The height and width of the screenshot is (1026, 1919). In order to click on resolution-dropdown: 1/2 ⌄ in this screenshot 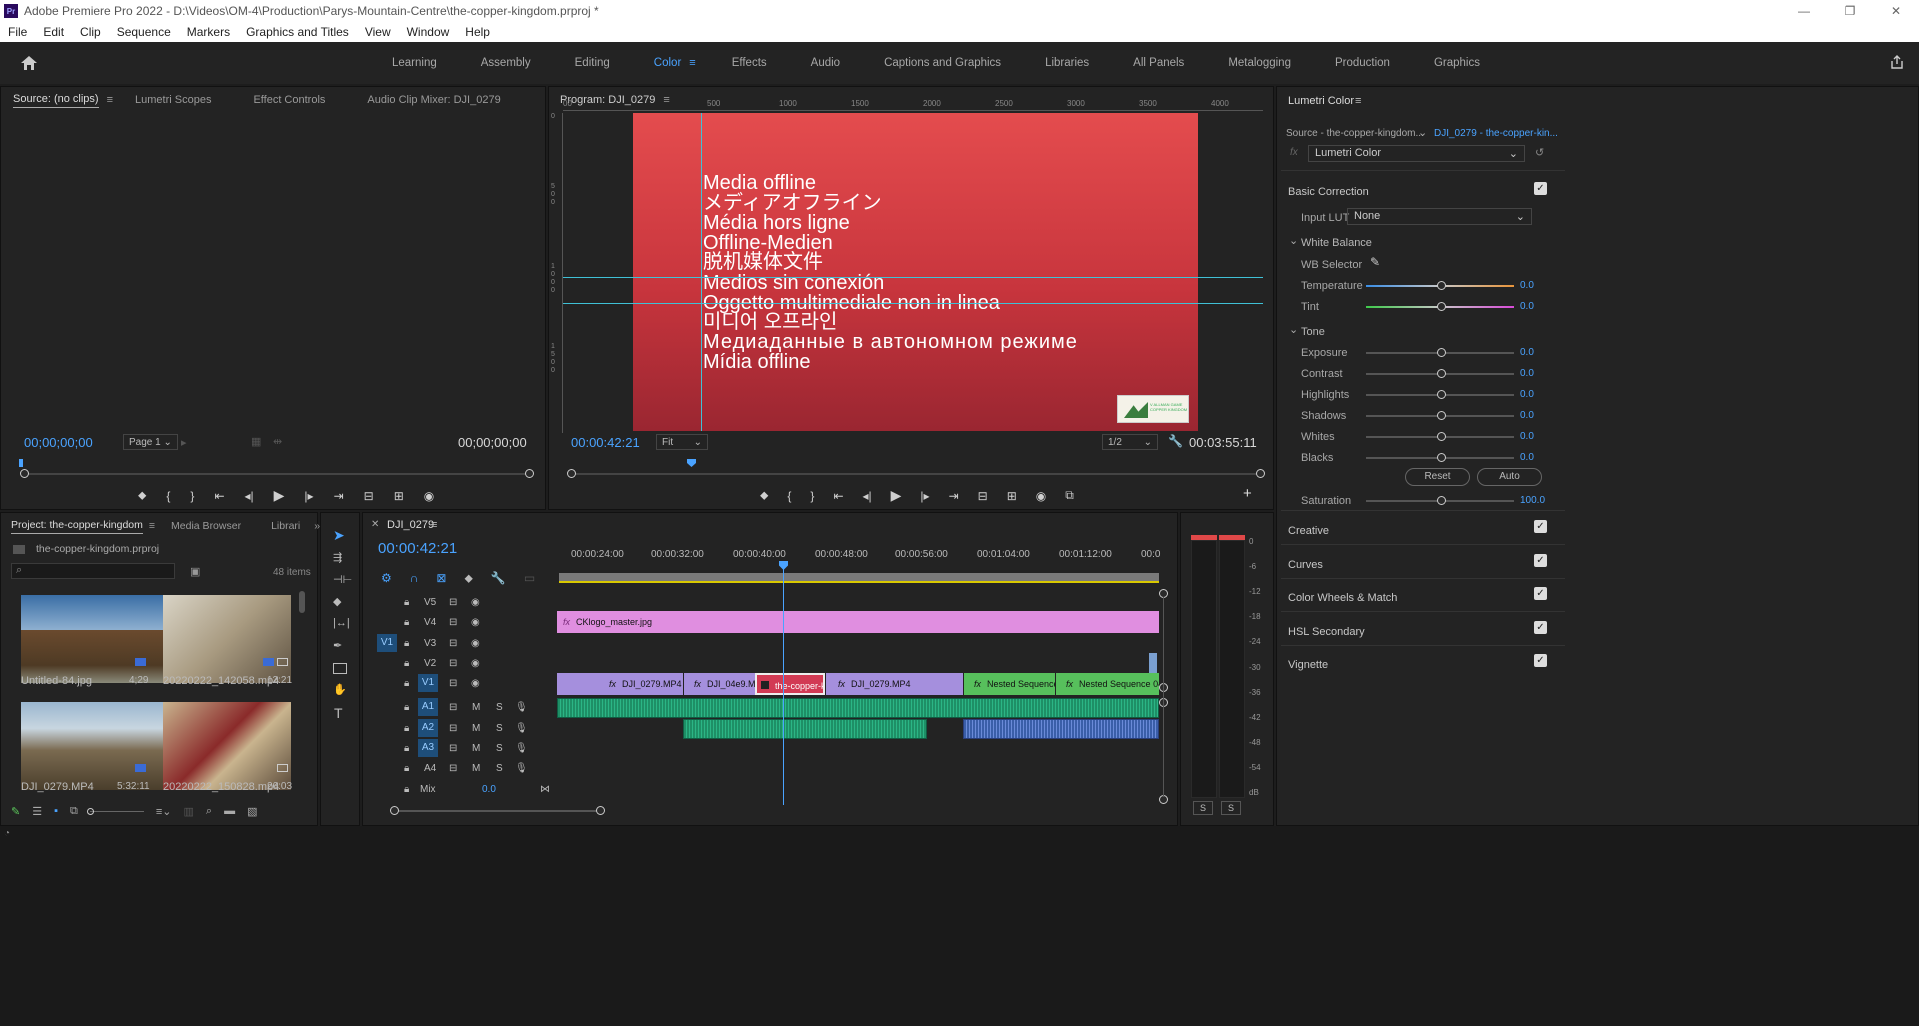, I will do `click(1130, 442)`.